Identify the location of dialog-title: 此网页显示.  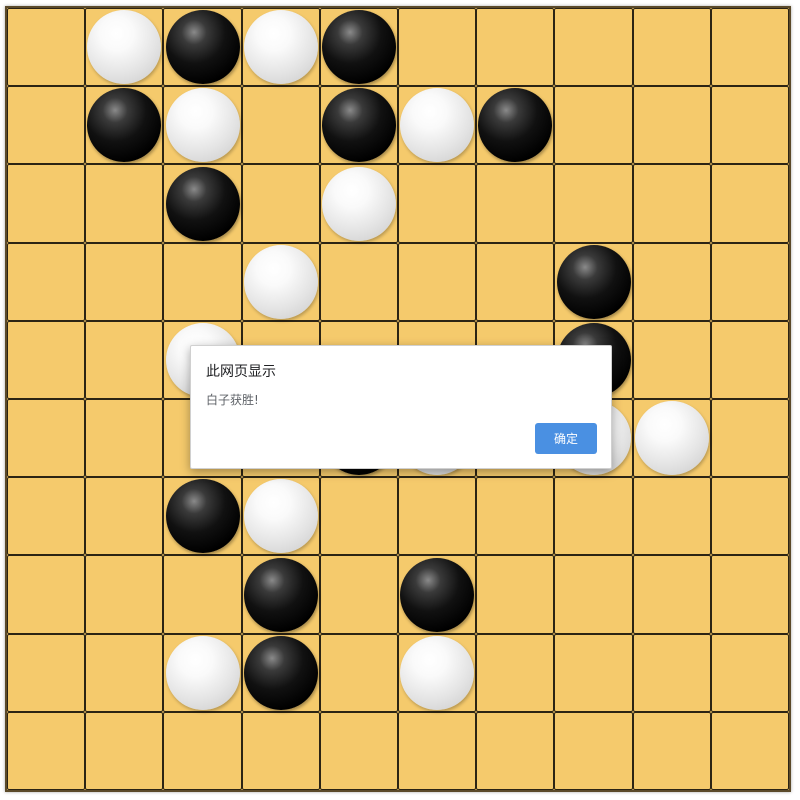
(241, 372).